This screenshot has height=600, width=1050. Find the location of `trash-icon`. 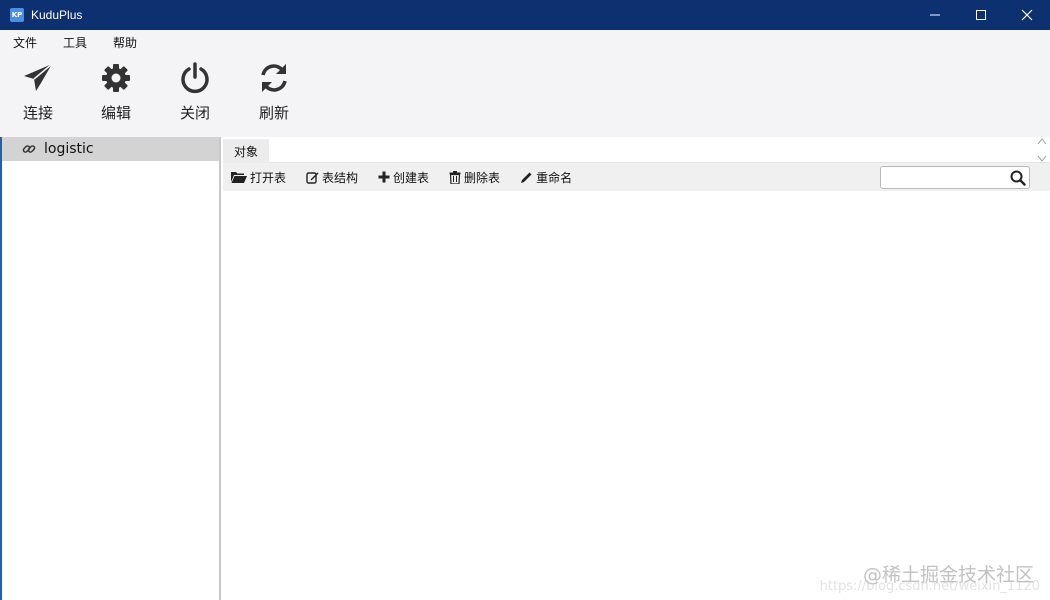

trash-icon is located at coordinates (455, 177).